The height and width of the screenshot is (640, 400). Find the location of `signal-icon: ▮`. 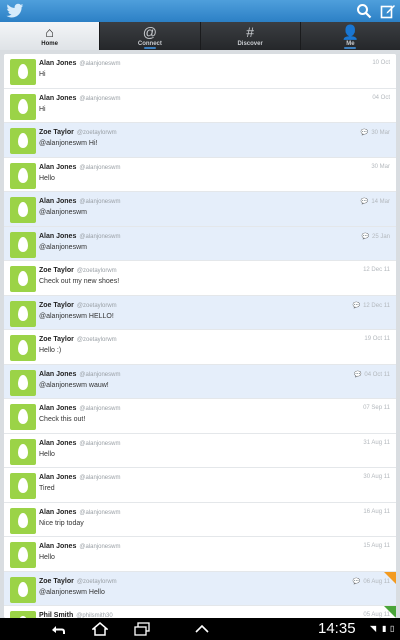

signal-icon: ▮ is located at coordinates (384, 628).